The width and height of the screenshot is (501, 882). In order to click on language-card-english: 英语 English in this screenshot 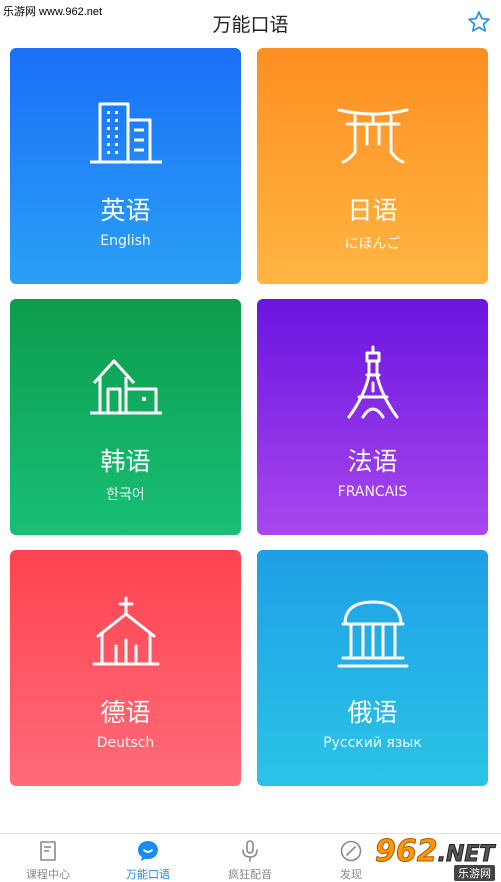, I will do `click(125, 166)`.